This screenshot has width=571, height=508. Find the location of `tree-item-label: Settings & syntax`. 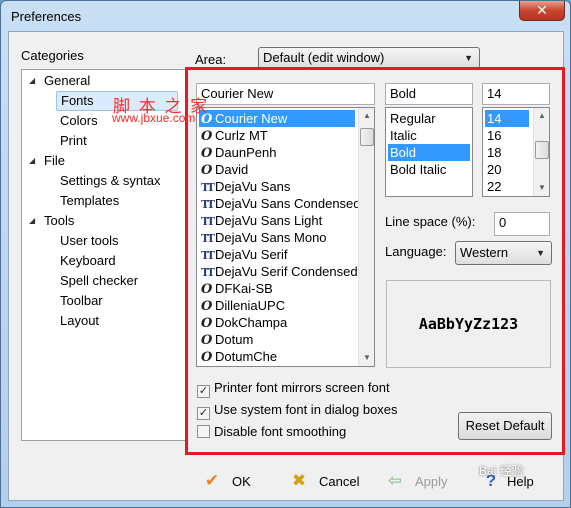

tree-item-label: Settings & syntax is located at coordinates (110, 180).